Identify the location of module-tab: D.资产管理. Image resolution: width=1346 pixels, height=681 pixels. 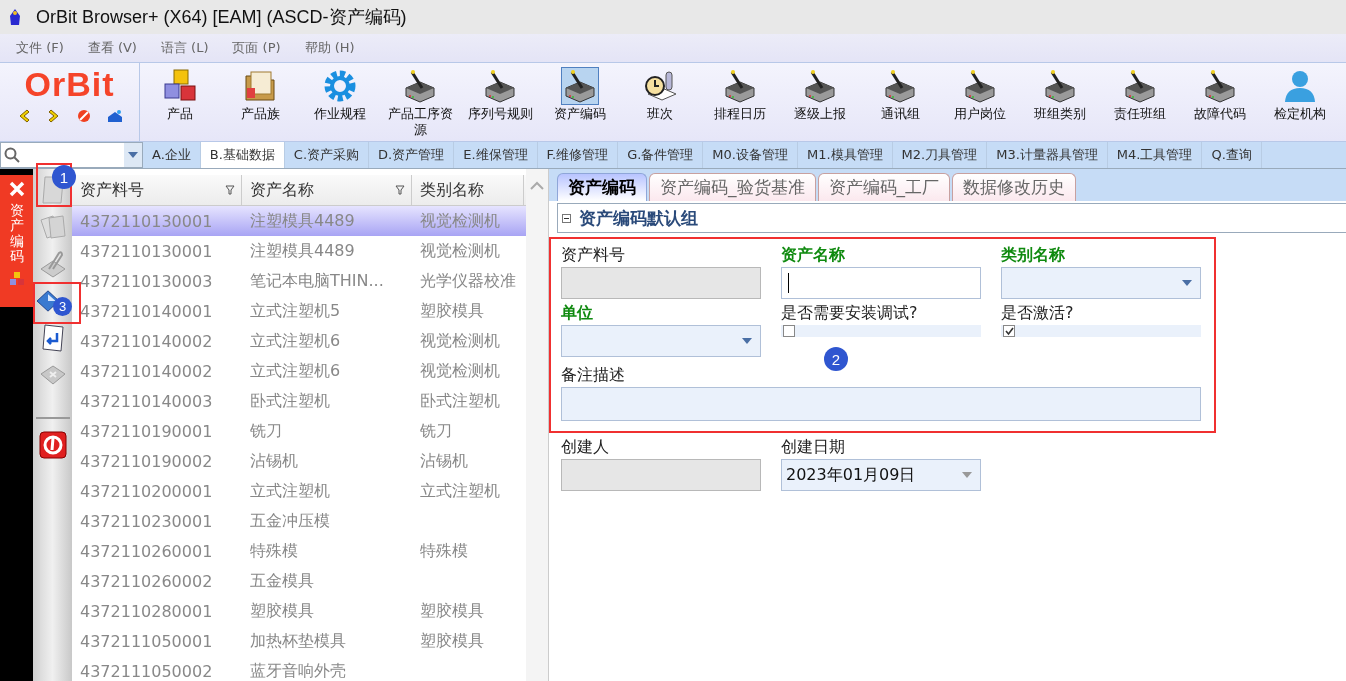
(412, 155).